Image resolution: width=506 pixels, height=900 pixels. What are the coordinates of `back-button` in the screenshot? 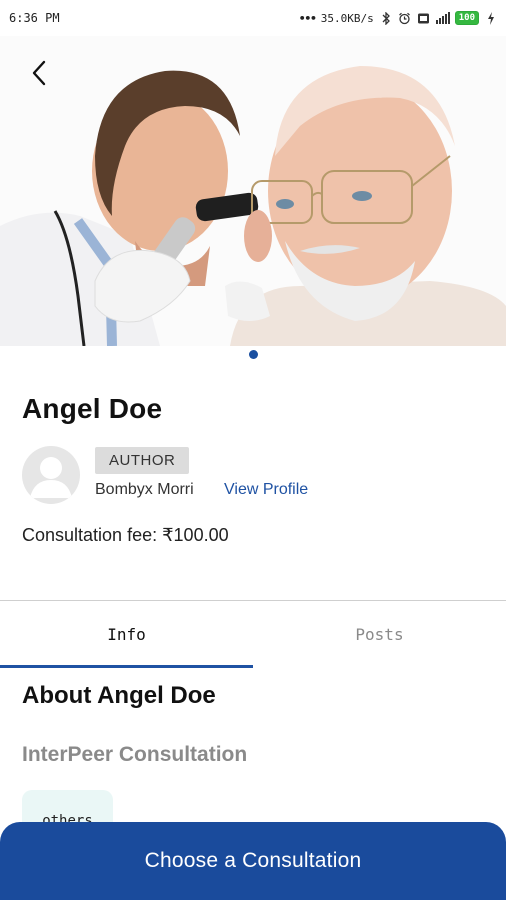 It's located at (39, 73).